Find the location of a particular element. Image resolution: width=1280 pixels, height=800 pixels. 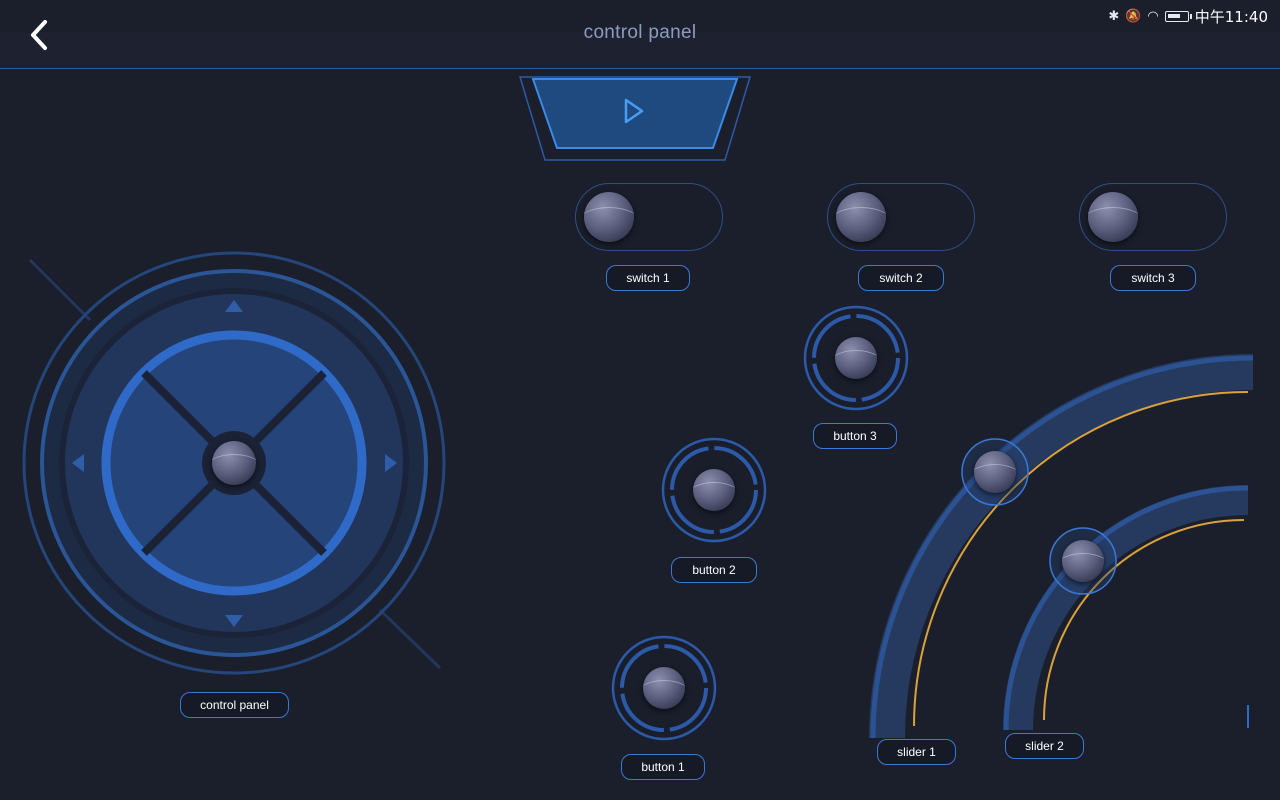

button-2-knob is located at coordinates (714, 490).